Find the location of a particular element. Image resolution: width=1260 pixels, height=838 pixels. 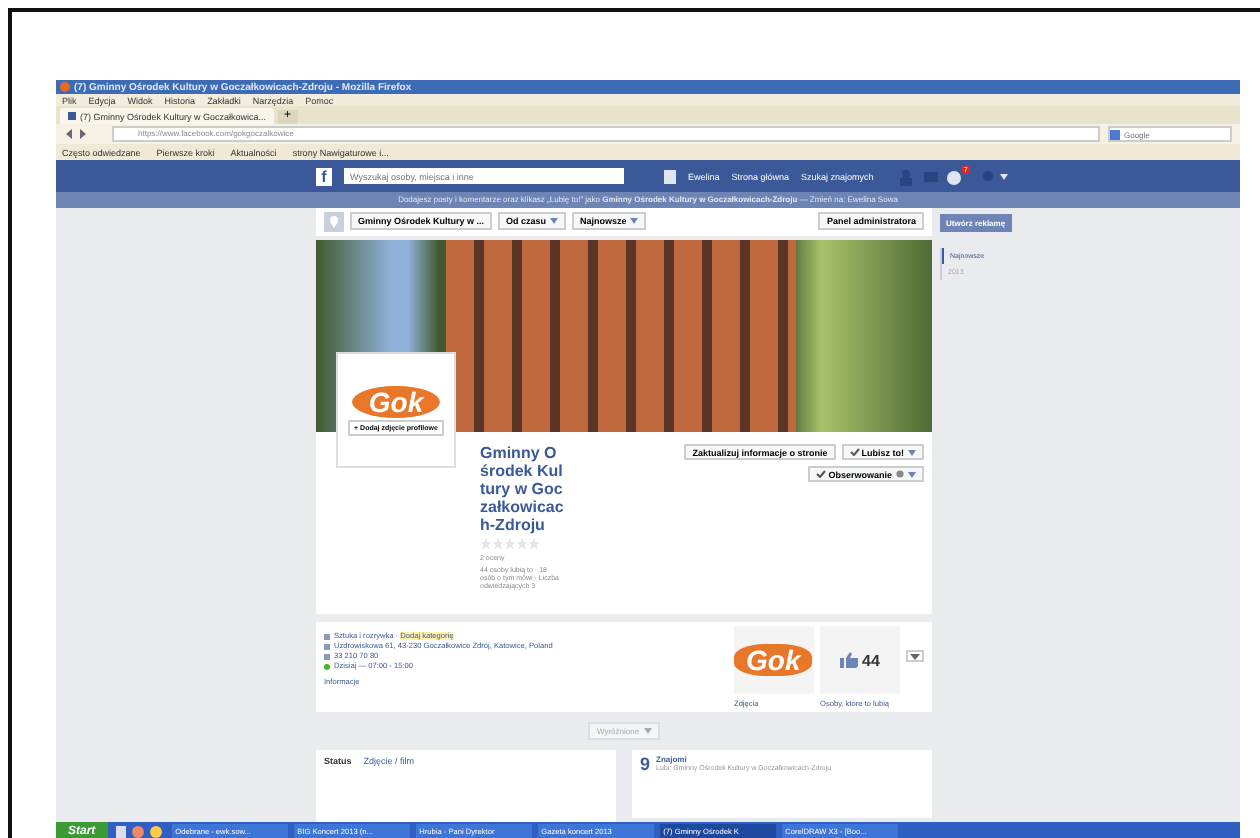

firefox-icon is located at coordinates (65, 87).